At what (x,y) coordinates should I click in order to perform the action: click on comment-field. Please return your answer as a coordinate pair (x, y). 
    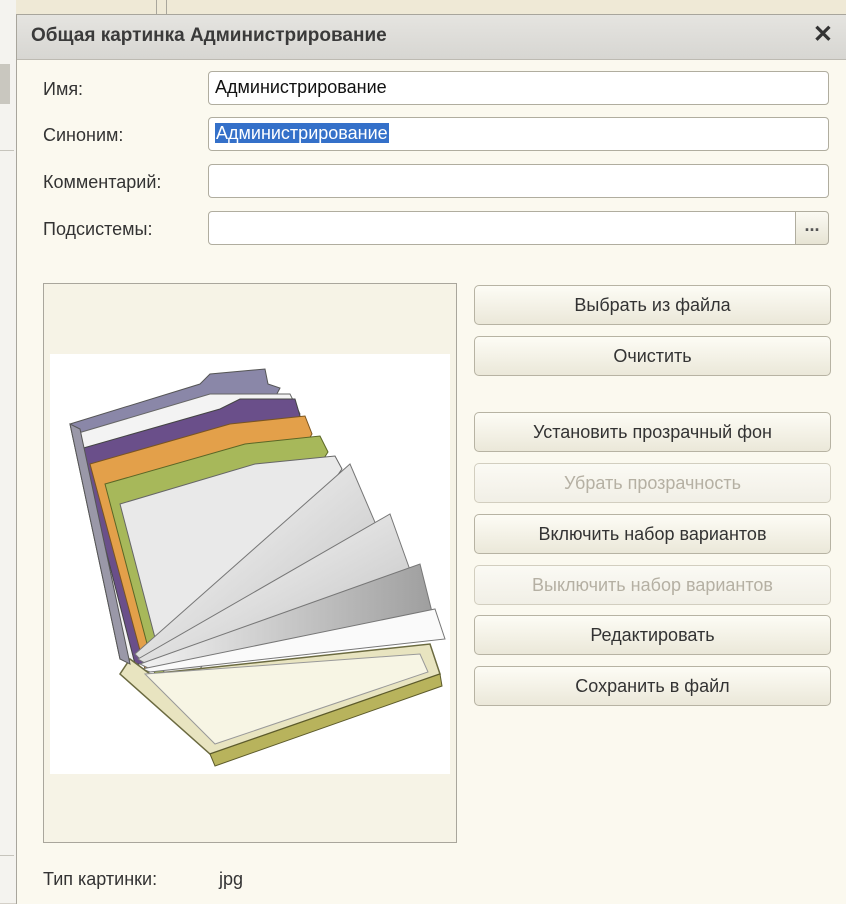
    Looking at the image, I should click on (518, 181).